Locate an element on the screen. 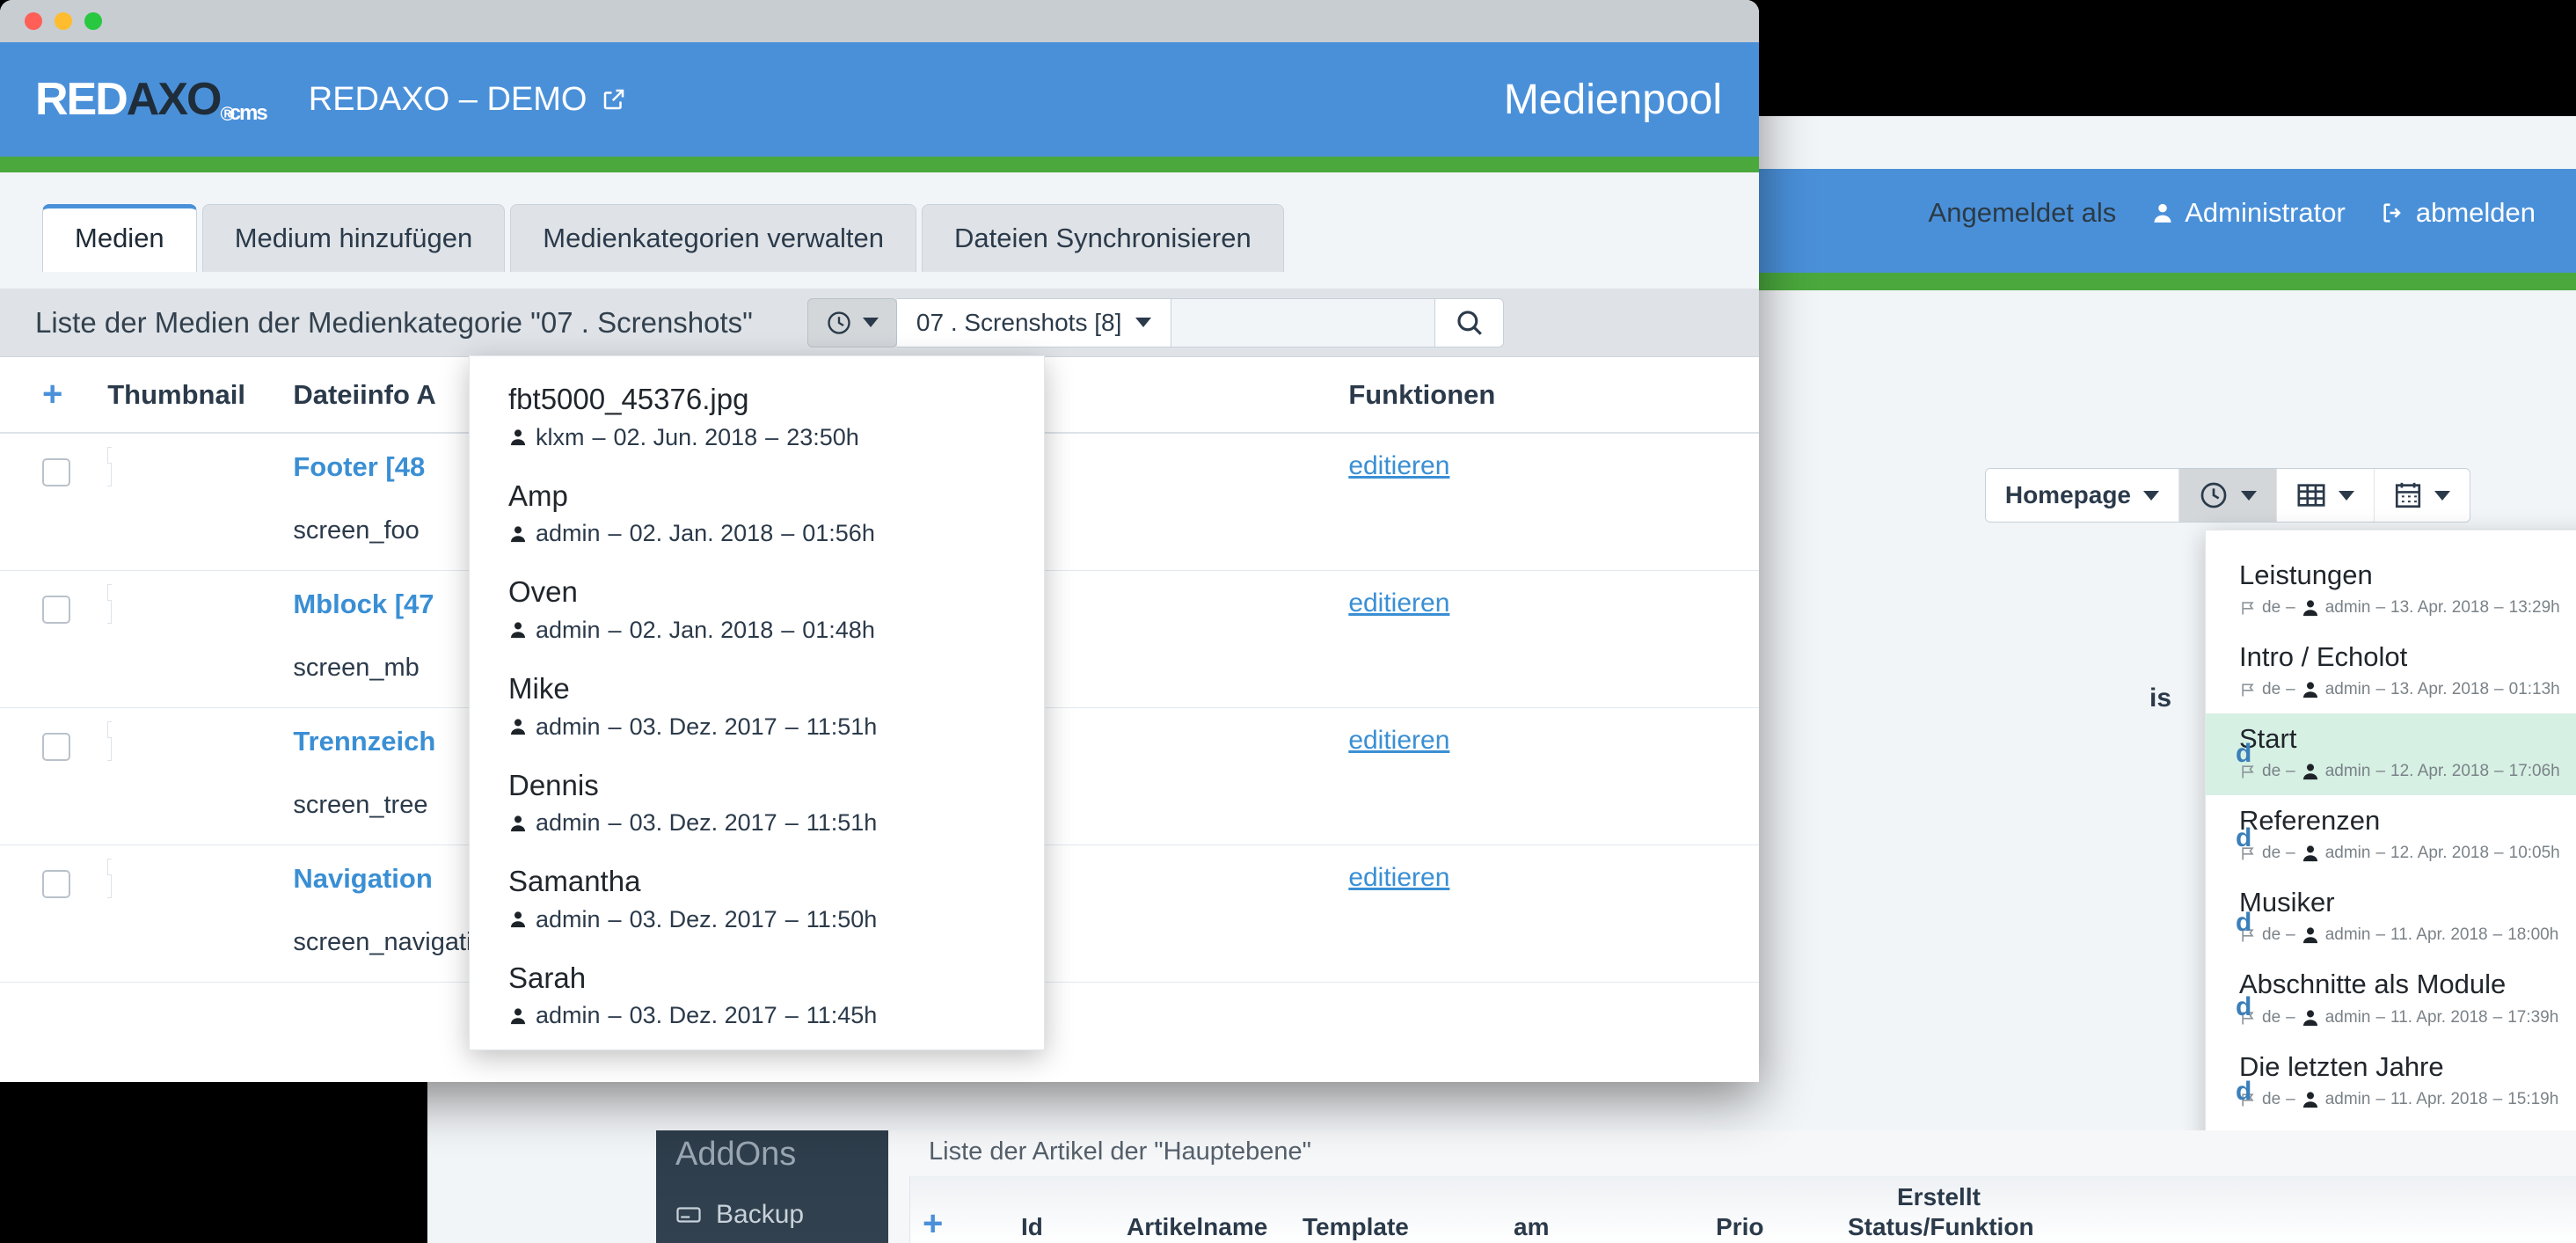 This screenshot has height=1243, width=2576. media-table-add-column: + is located at coordinates (54, 395).